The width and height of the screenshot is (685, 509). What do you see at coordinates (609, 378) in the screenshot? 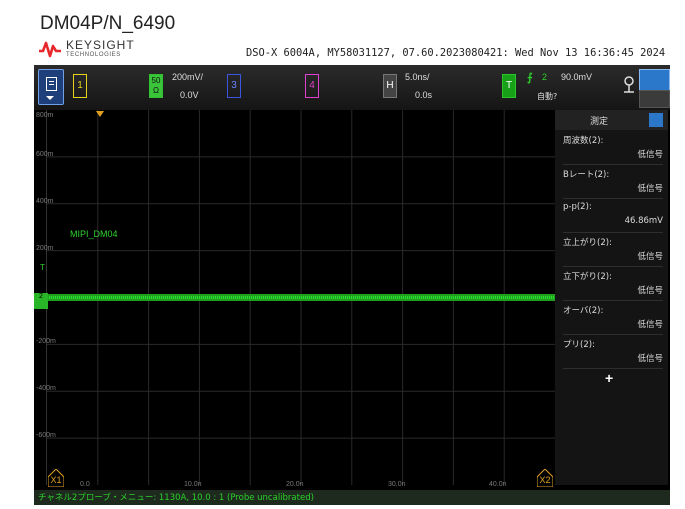
I see `add-measurement-button: +` at bounding box center [609, 378].